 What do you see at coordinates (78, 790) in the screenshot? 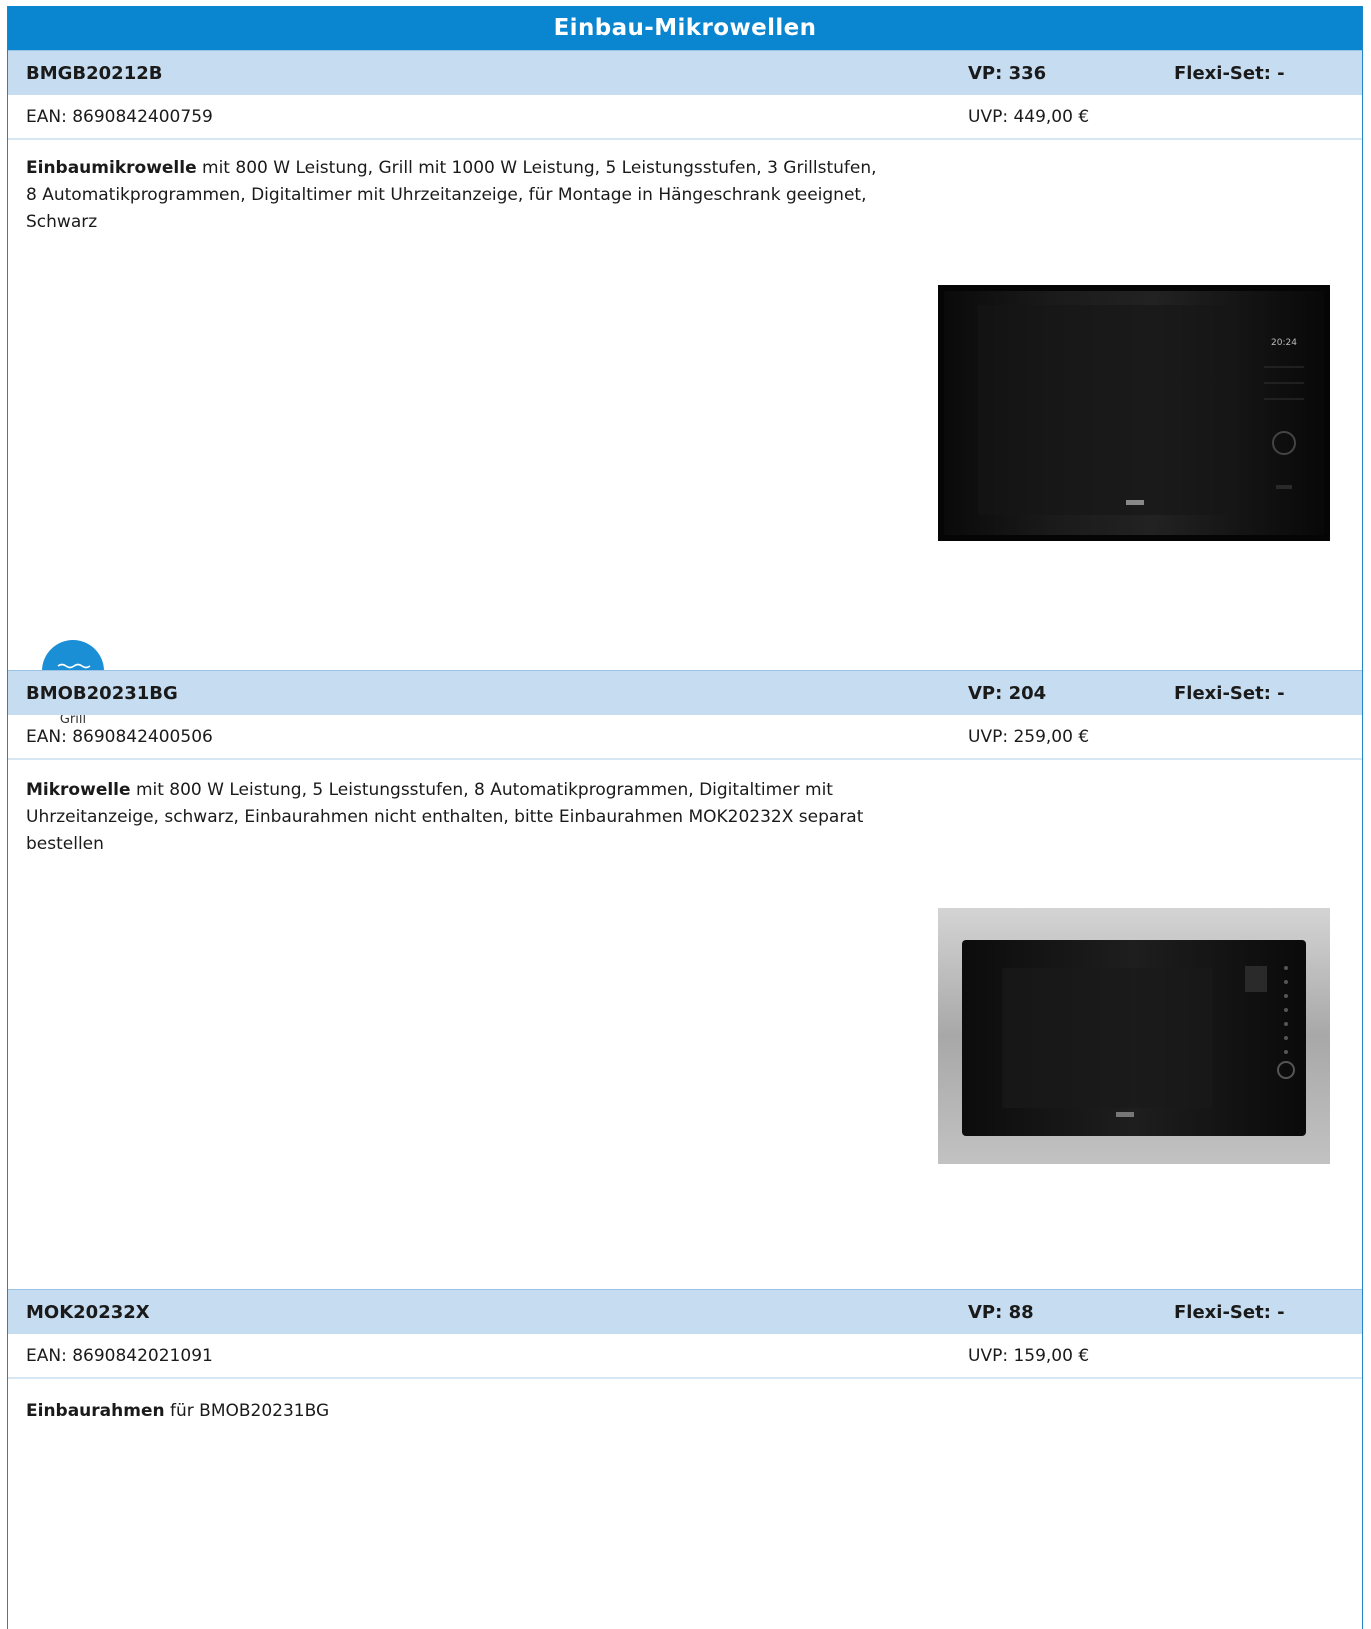
I see `description-lead: Mikrowelle` at bounding box center [78, 790].